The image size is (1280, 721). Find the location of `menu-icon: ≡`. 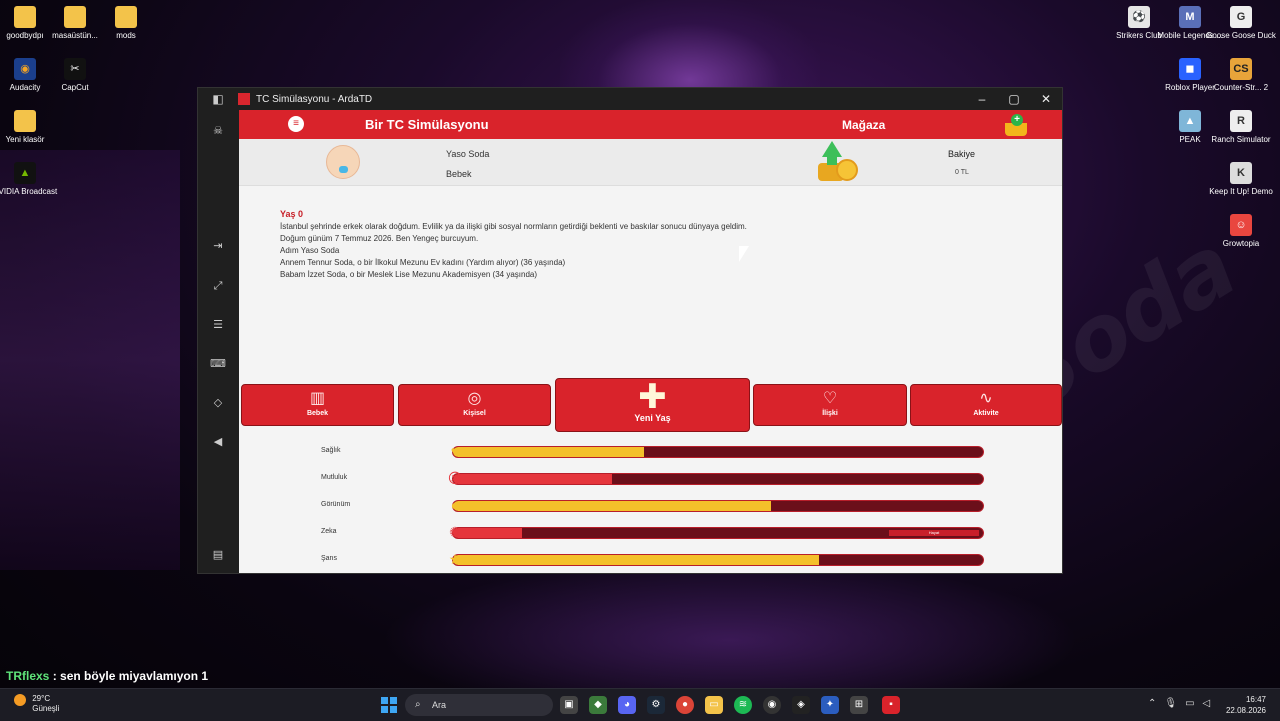

menu-icon: ≡ is located at coordinates (296, 124).